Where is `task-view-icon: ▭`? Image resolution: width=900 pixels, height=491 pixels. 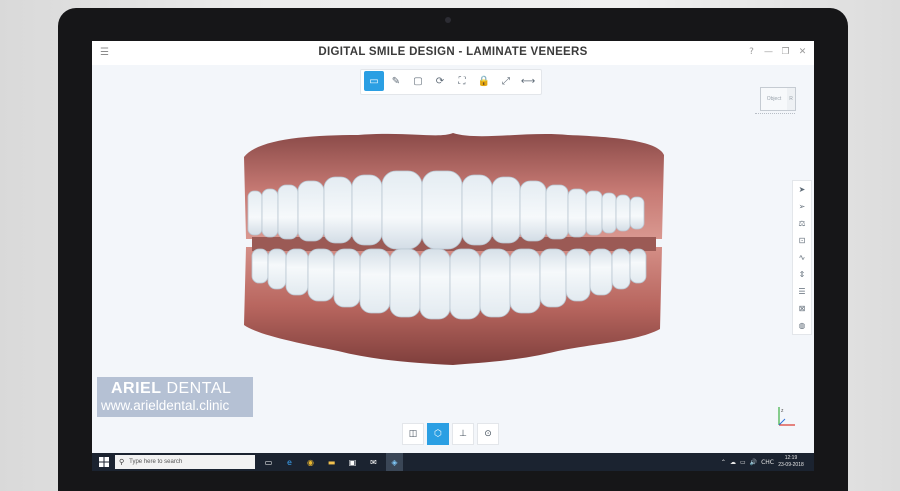
task-view-icon: ▭ is located at coordinates (268, 462).